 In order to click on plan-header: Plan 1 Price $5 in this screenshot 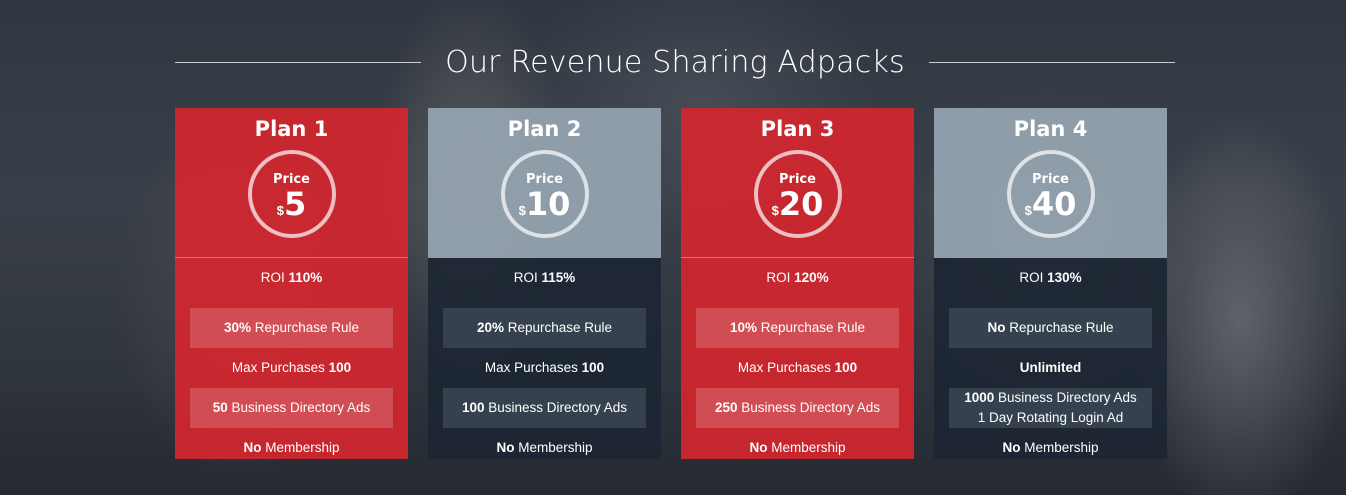, I will do `click(291, 183)`.